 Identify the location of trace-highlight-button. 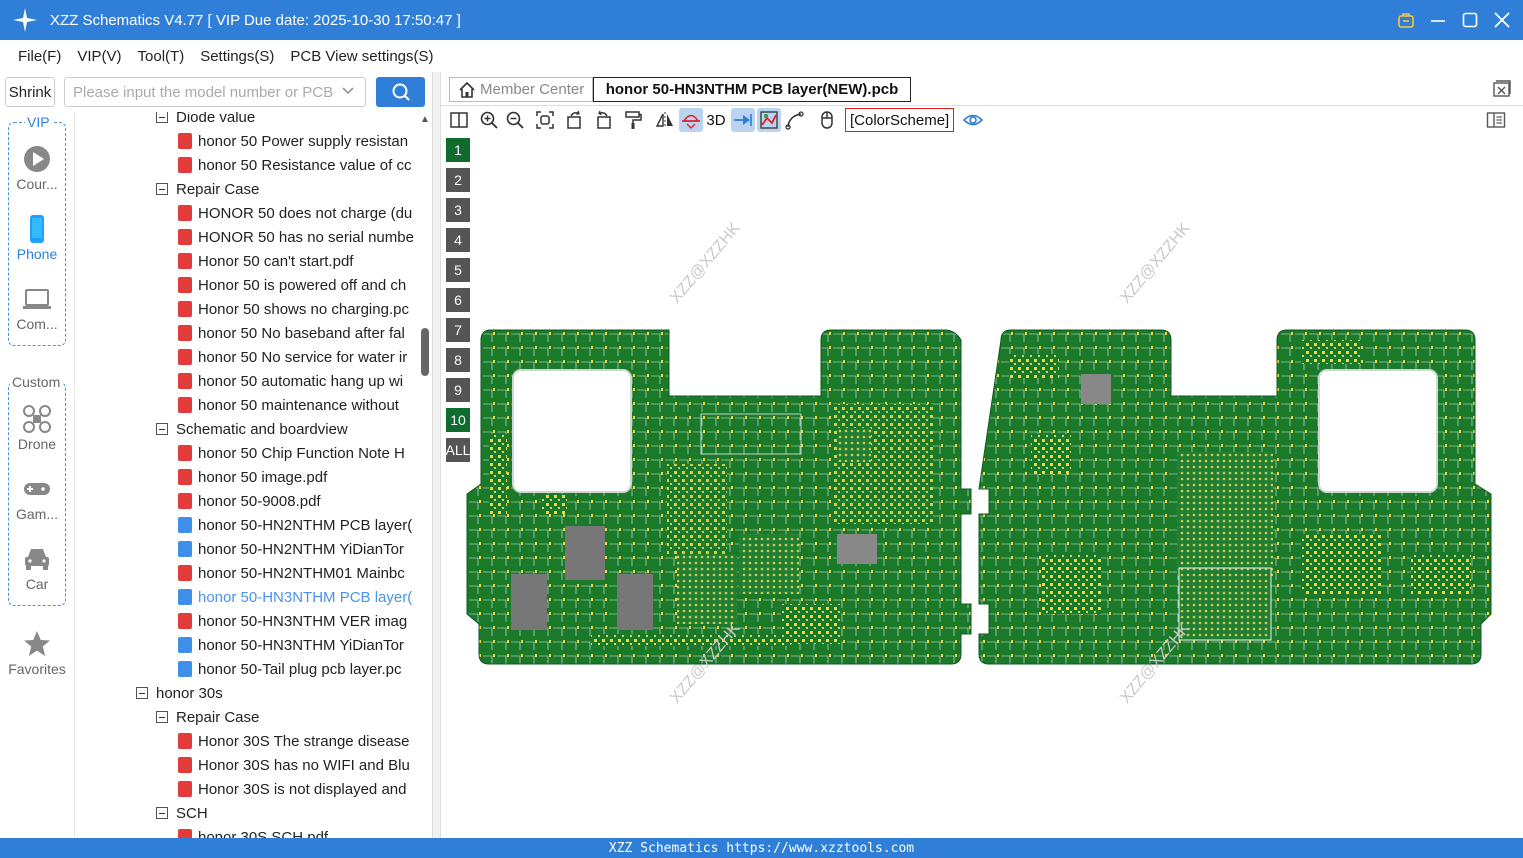
(769, 120).